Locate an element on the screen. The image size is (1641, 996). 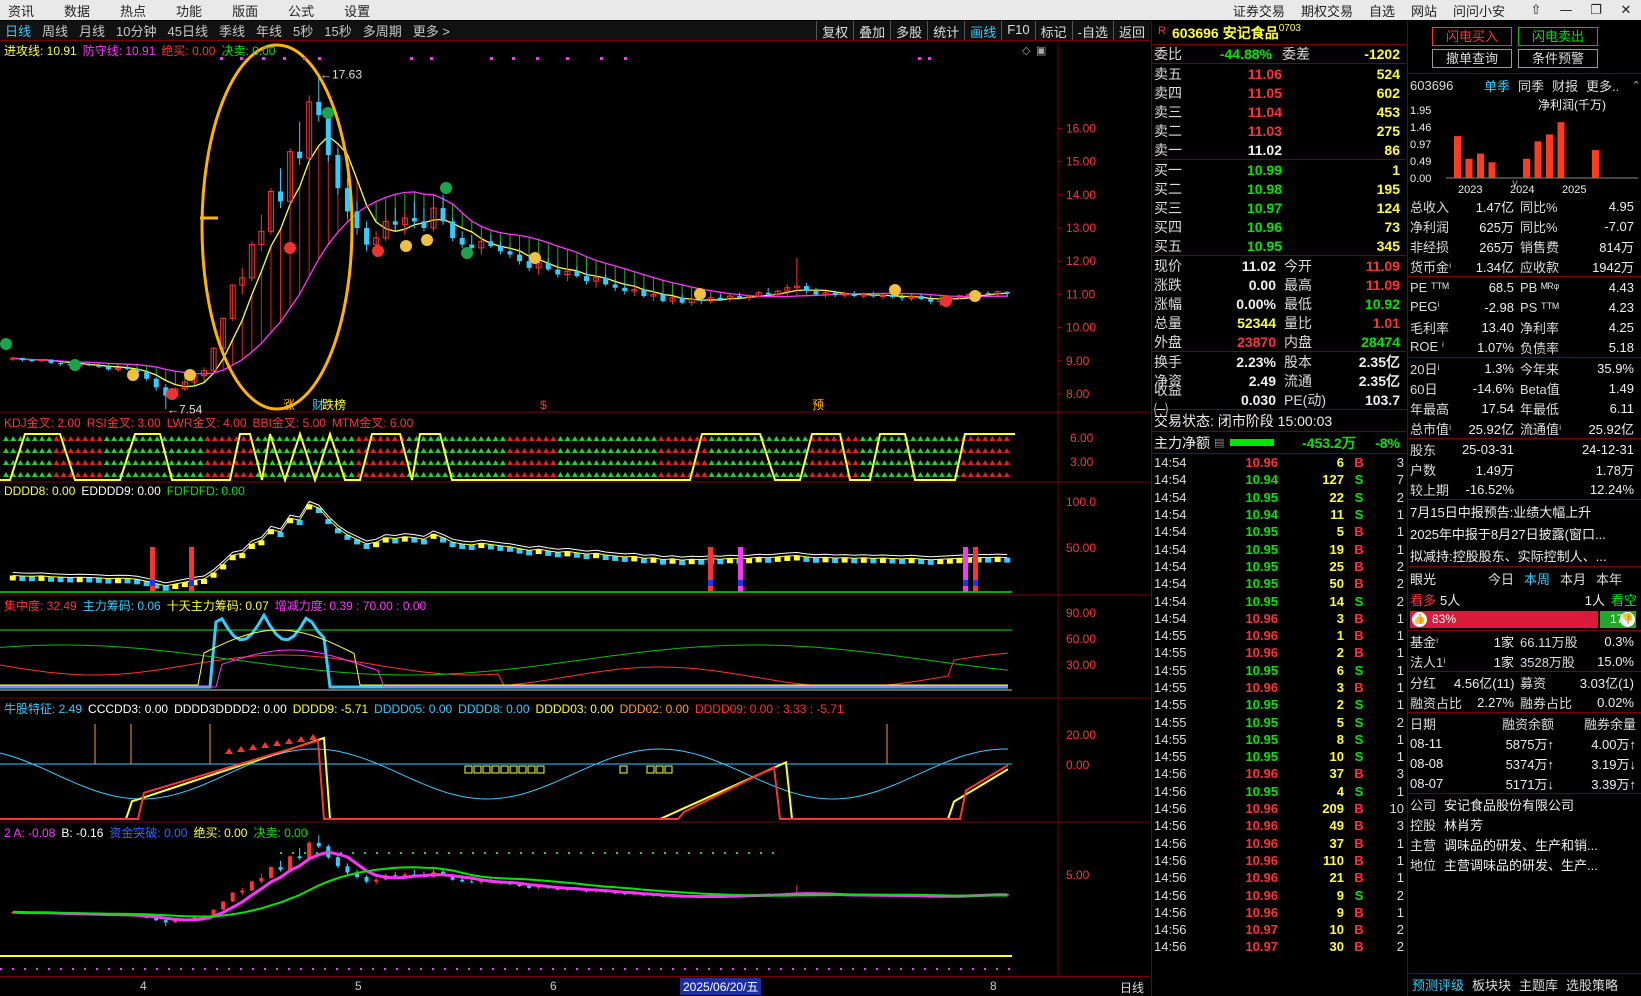
order-level: 卖五 11.06 524 is located at coordinates (1279, 73).